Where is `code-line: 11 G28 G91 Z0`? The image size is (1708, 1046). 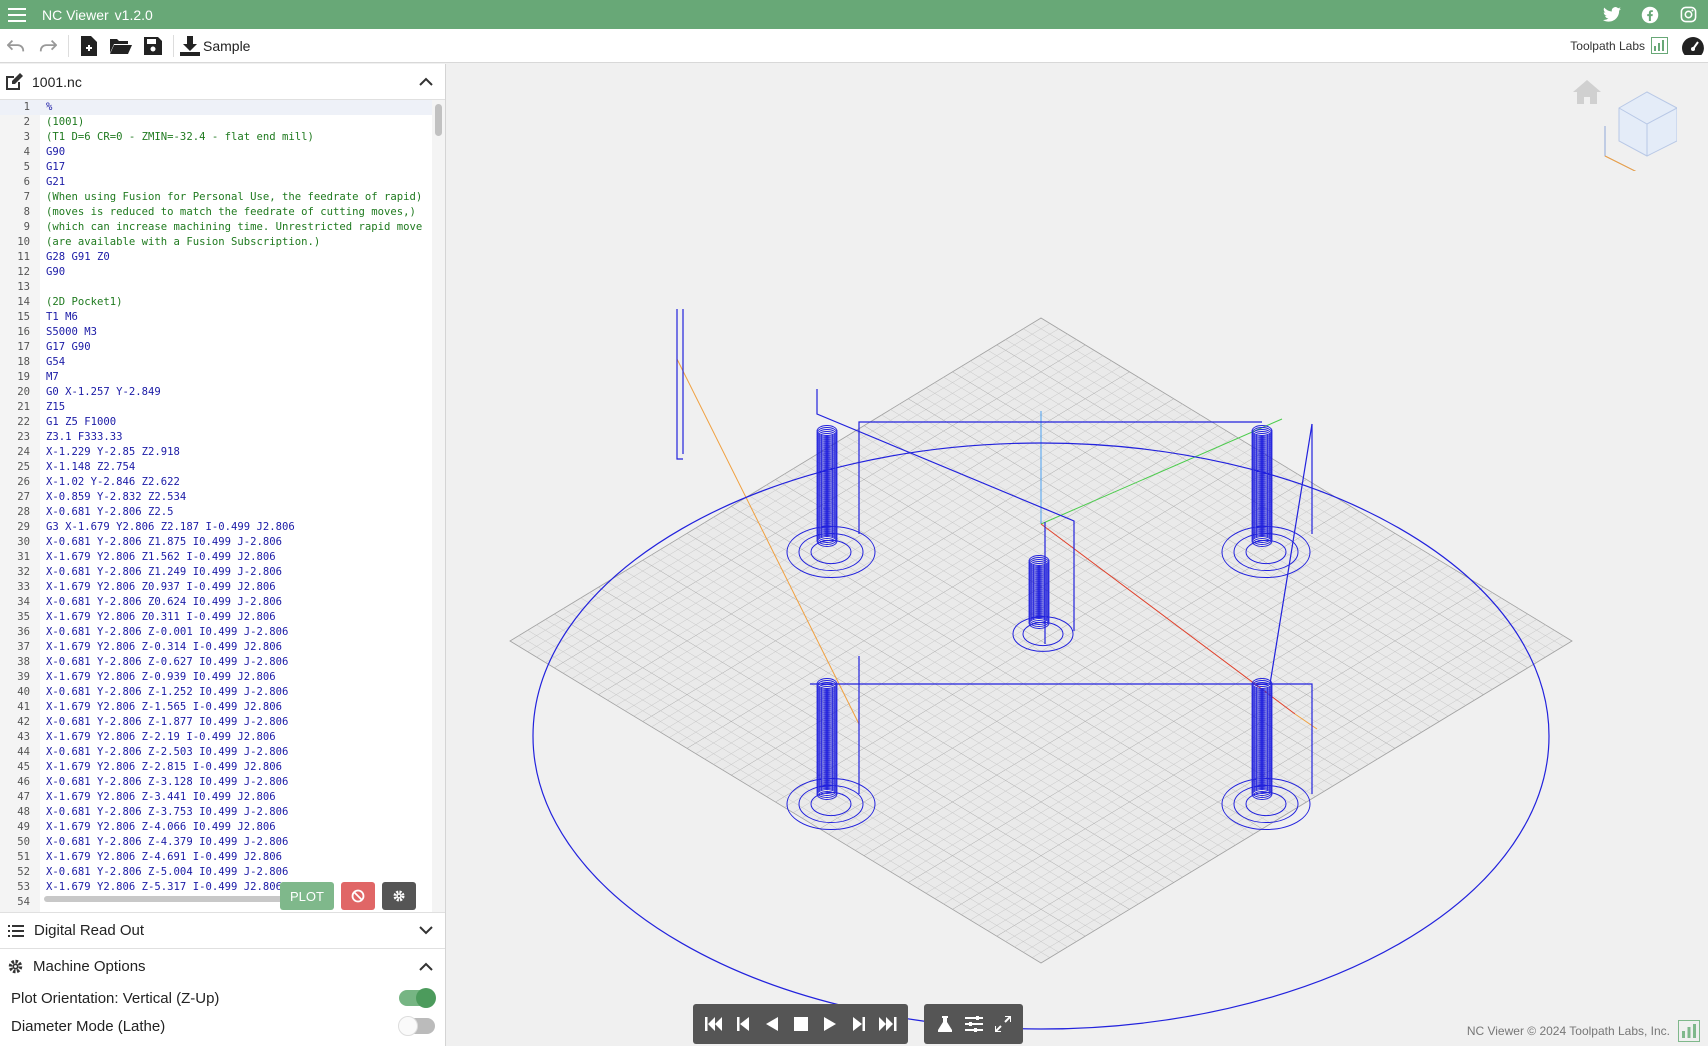
code-line: 11 G28 G91 Z0 is located at coordinates (216, 257).